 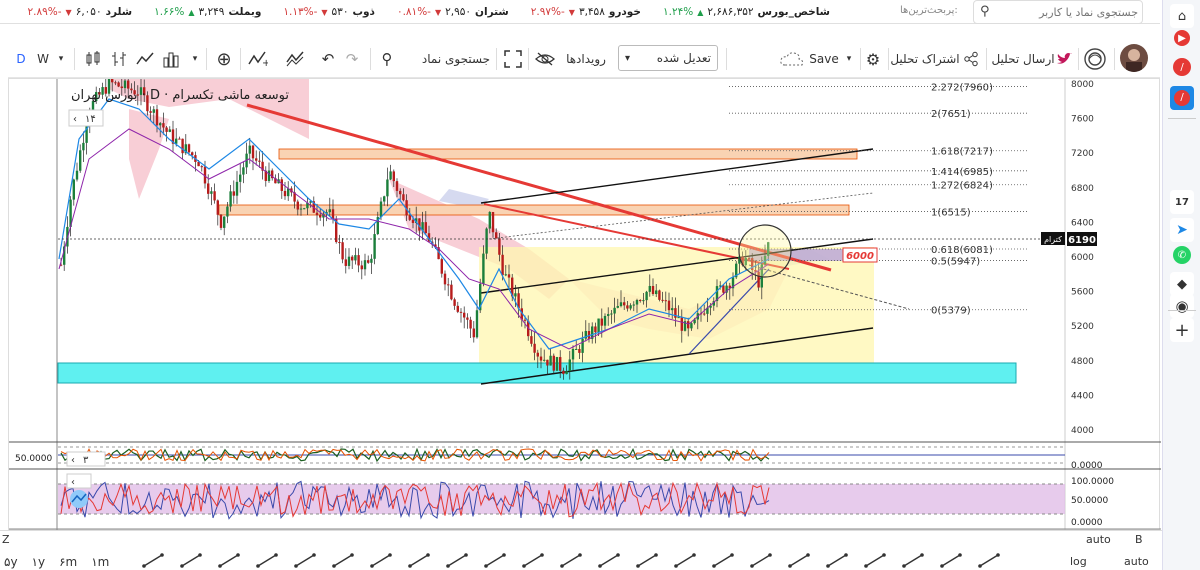 What do you see at coordinates (11, 562) in the screenshot?
I see `range-button: ۵y` at bounding box center [11, 562].